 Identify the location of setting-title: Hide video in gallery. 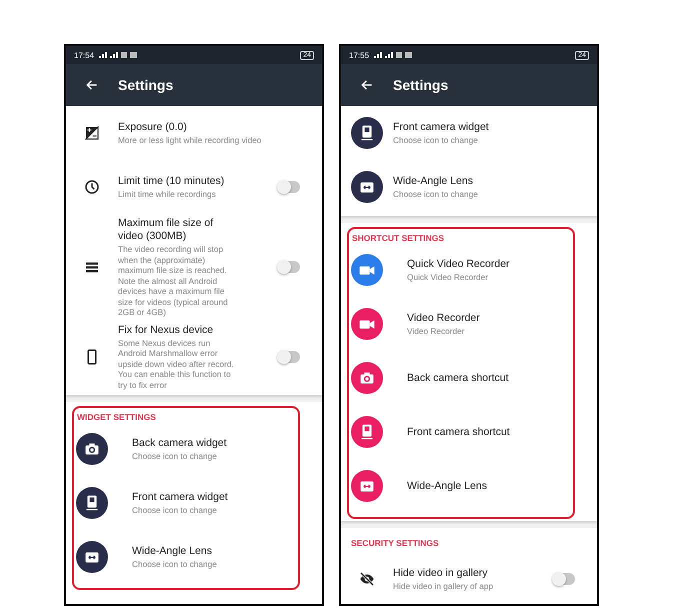
(453, 573).